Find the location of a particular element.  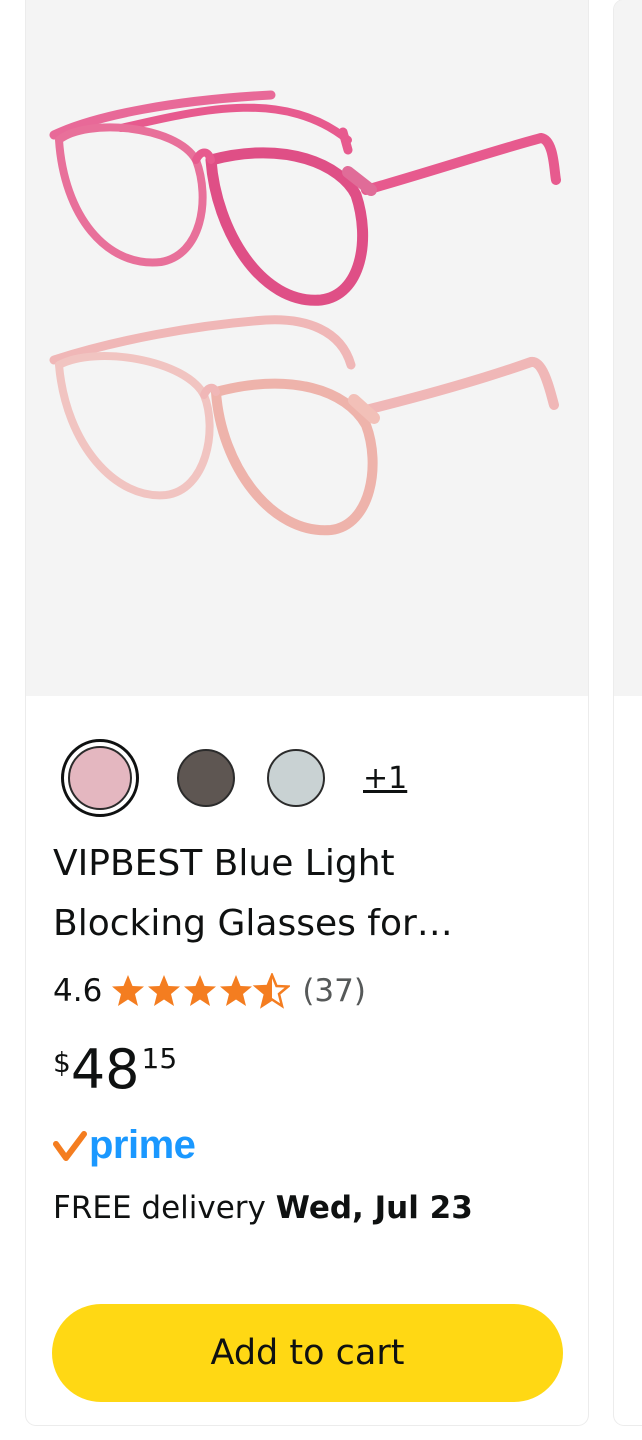

delivery-date: Wed, Jul 23 is located at coordinates (374, 1208).